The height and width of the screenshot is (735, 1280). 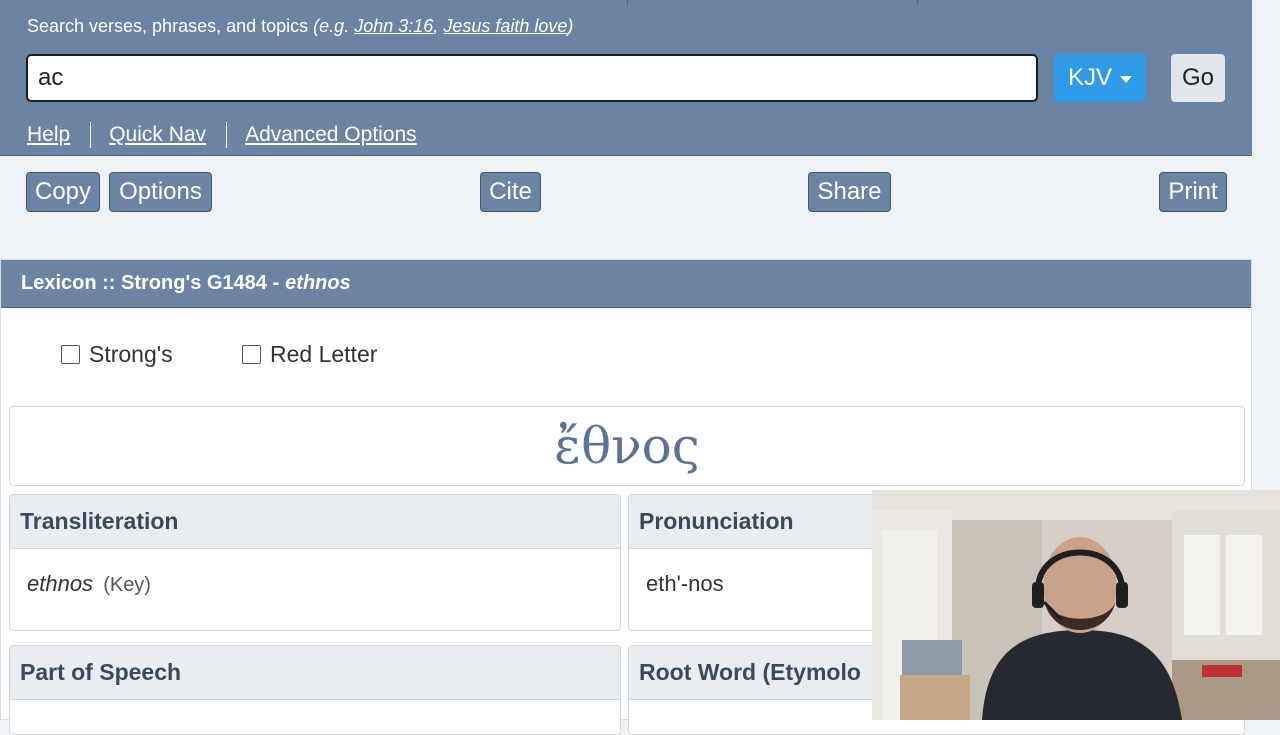 I want to click on cite-button: Cite, so click(x=510, y=192).